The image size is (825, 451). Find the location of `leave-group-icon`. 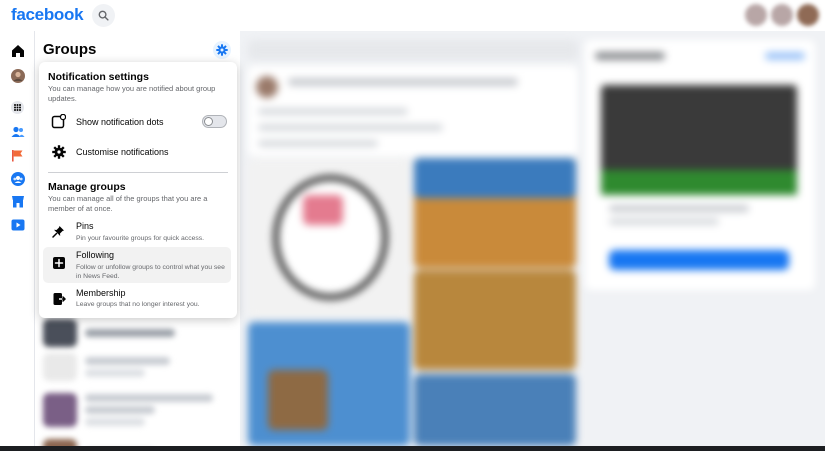

leave-group-icon is located at coordinates (58, 298).